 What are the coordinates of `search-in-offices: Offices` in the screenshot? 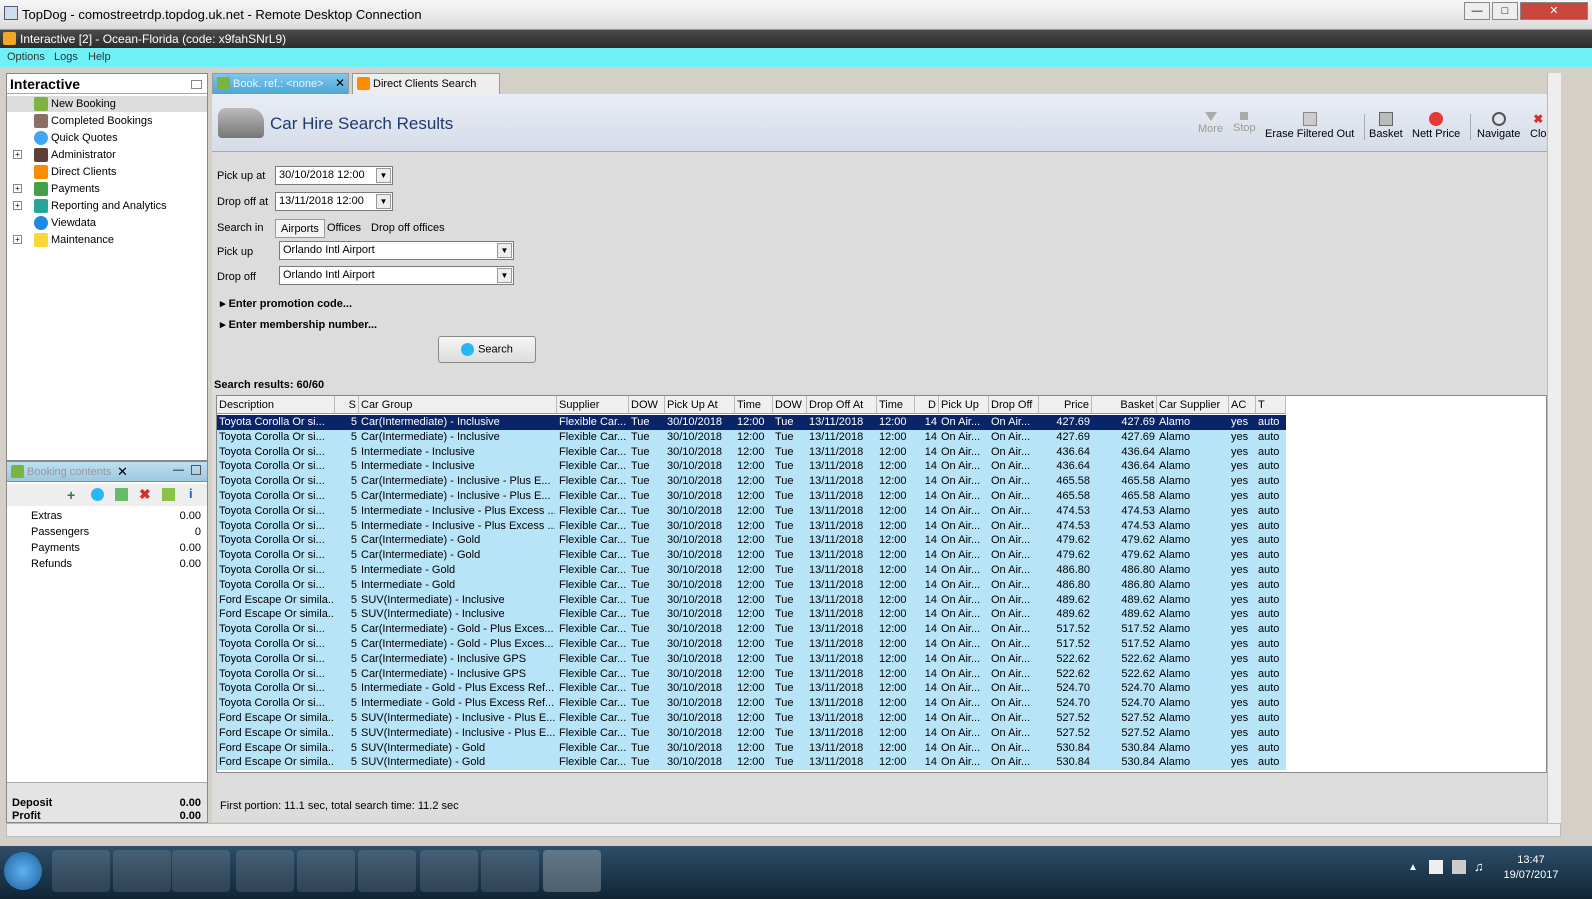 It's located at (344, 228).